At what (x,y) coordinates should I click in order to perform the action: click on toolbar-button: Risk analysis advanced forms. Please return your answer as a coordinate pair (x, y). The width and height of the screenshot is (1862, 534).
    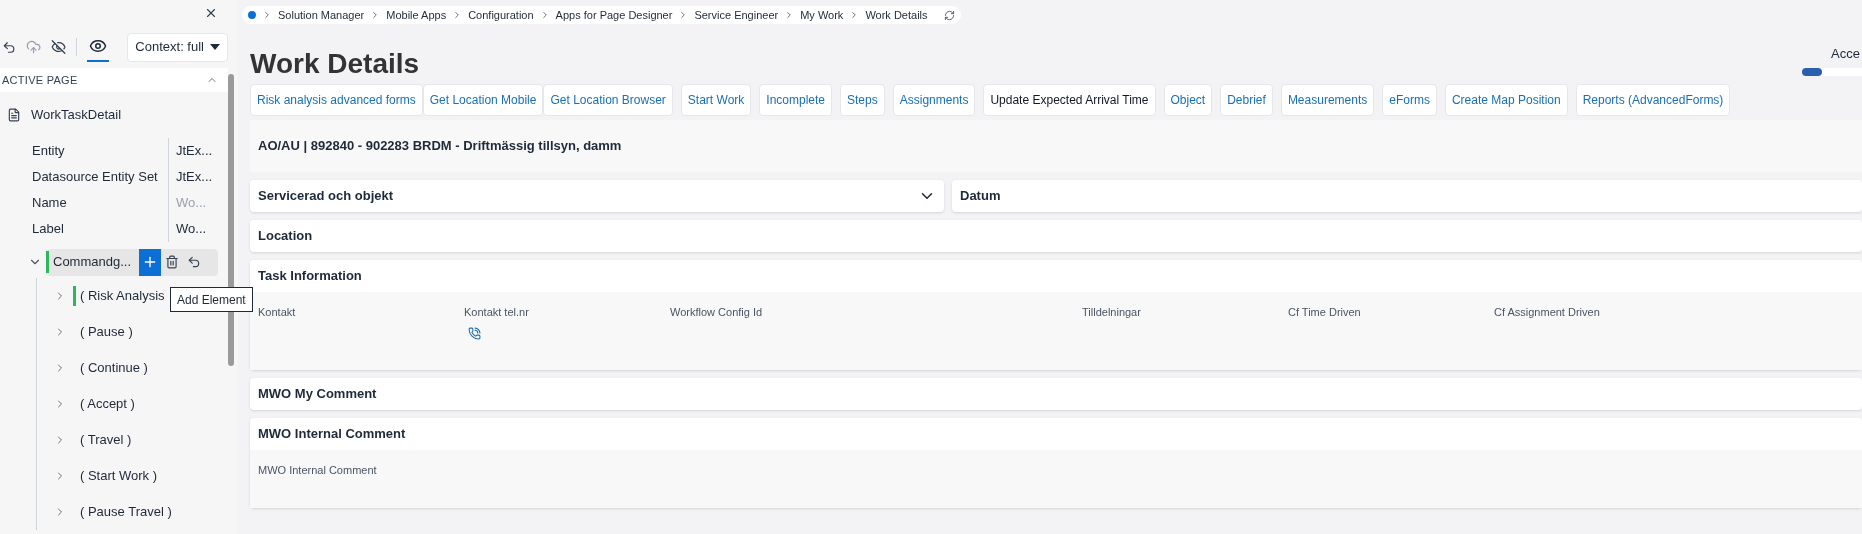
    Looking at the image, I should click on (336, 100).